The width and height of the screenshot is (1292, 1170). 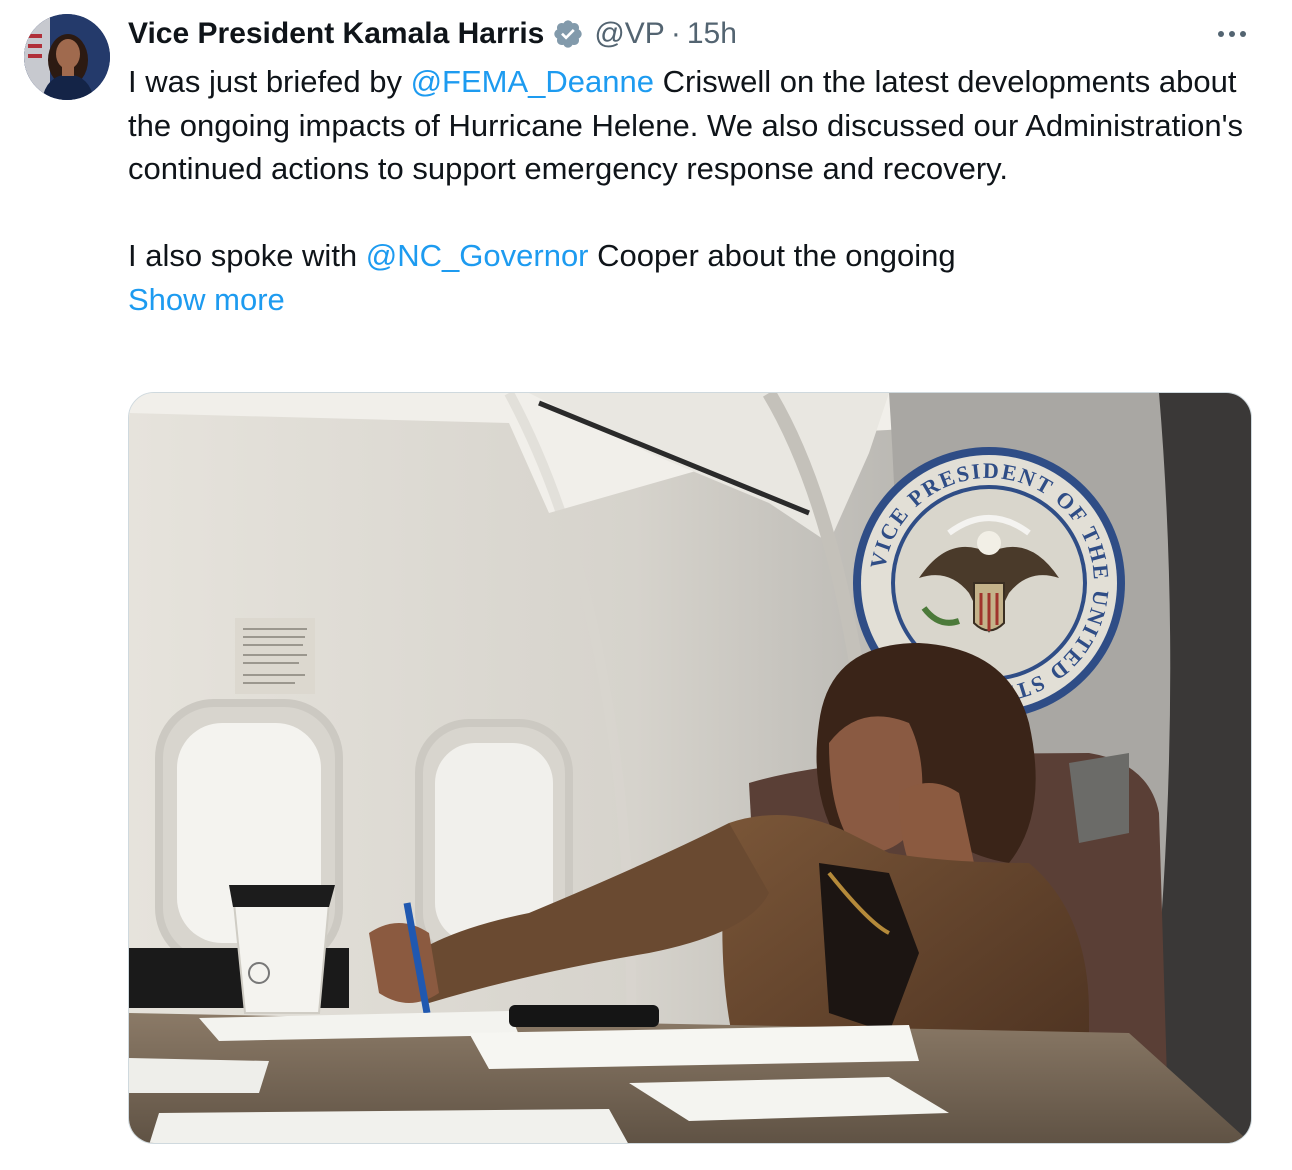 What do you see at coordinates (247, 256) in the screenshot?
I see `text-segment: I also spoke with` at bounding box center [247, 256].